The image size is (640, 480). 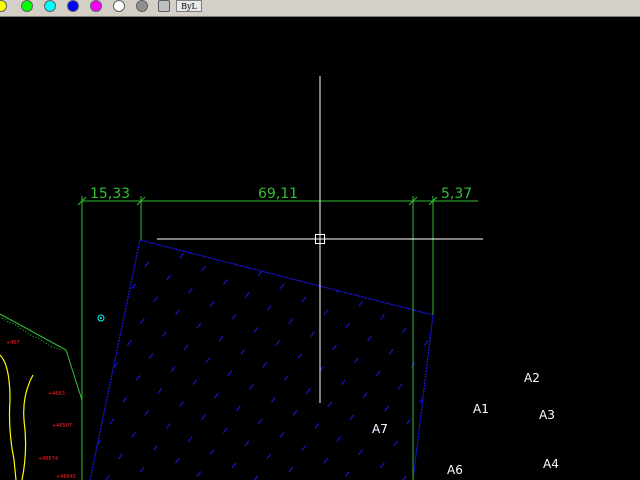 What do you see at coordinates (17, 417) in the screenshot?
I see `contour-lines` at bounding box center [17, 417].